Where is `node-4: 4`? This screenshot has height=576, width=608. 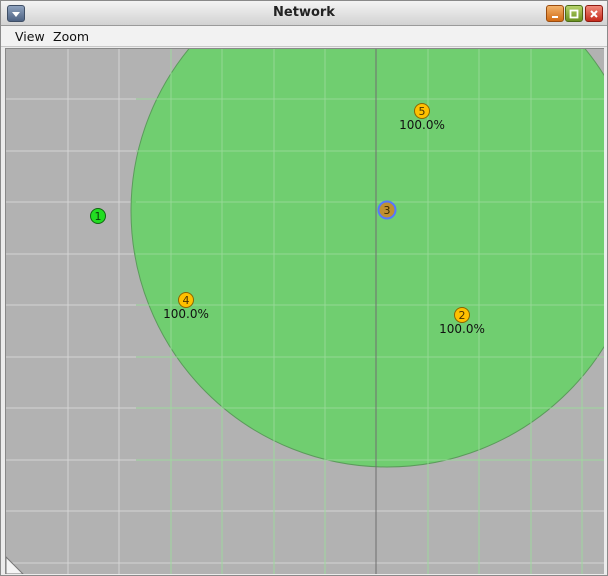
node-4: 4 is located at coordinates (186, 300).